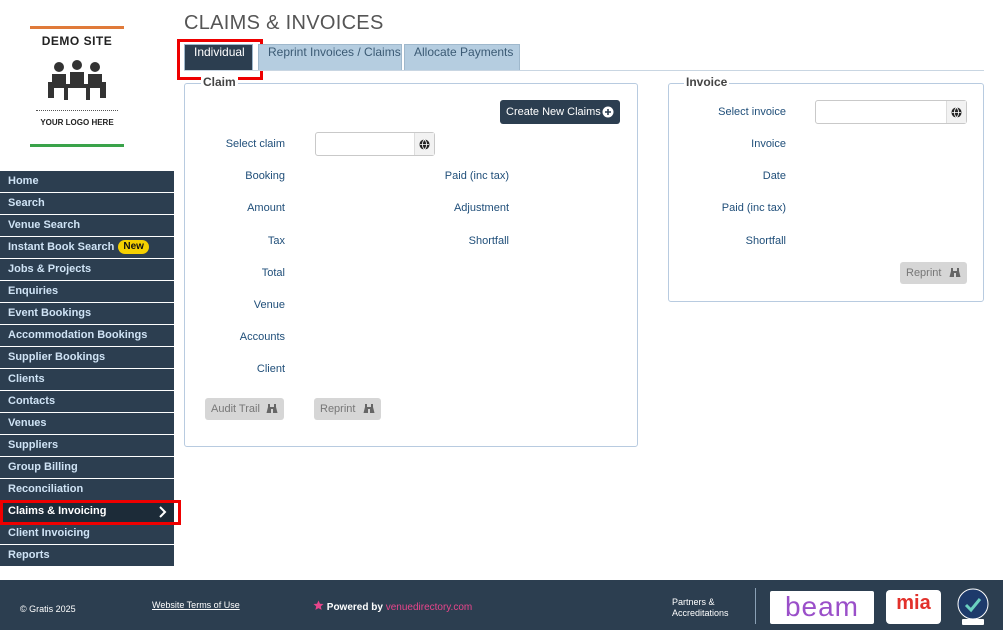 The image size is (1003, 630). Describe the element at coordinates (133, 247) in the screenshot. I see `new-badge: New` at that location.